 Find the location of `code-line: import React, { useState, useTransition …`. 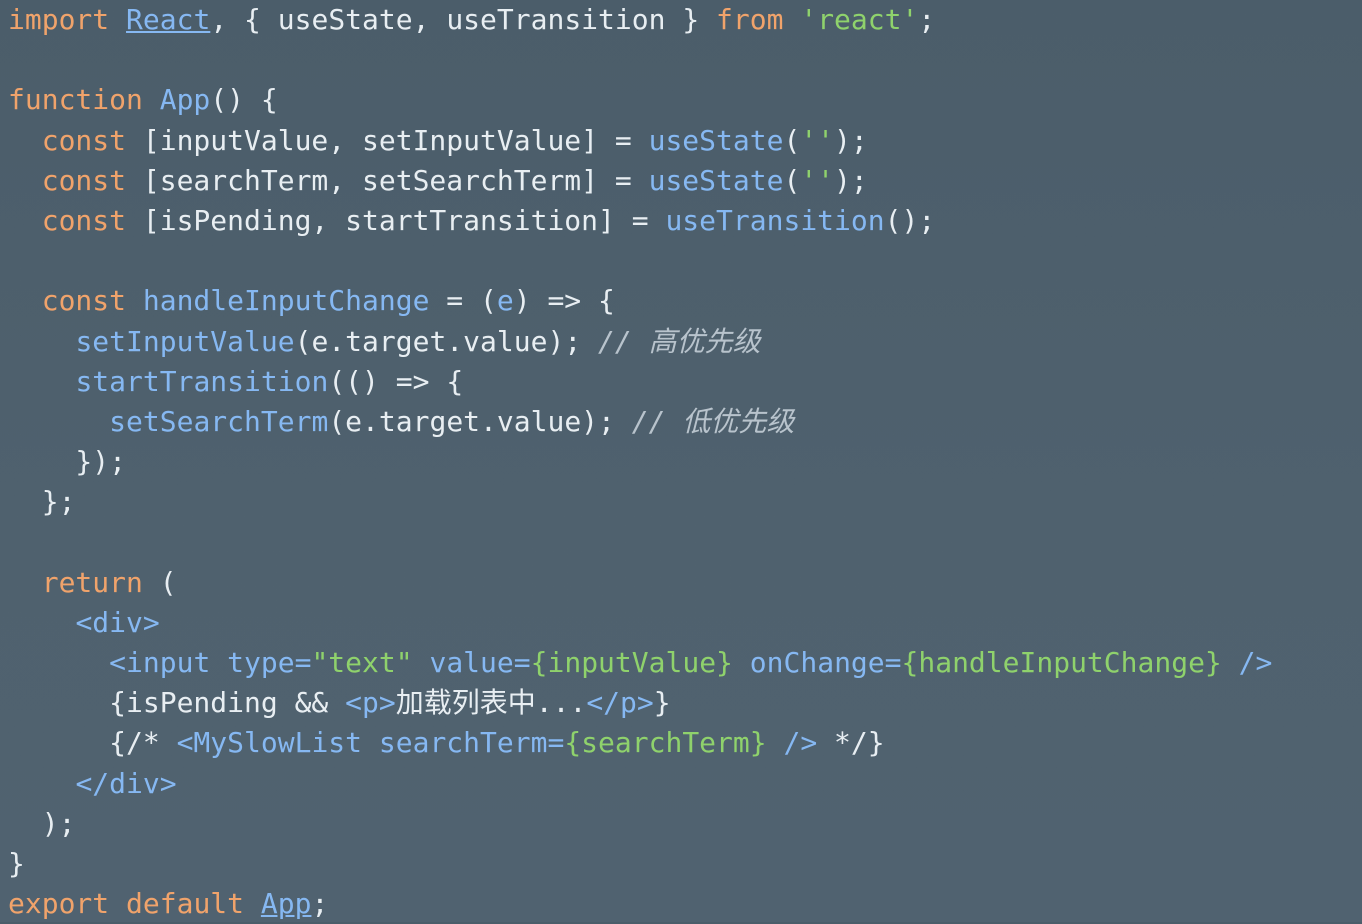

code-line: import React, { useState, useTransition … is located at coordinates (681, 20).